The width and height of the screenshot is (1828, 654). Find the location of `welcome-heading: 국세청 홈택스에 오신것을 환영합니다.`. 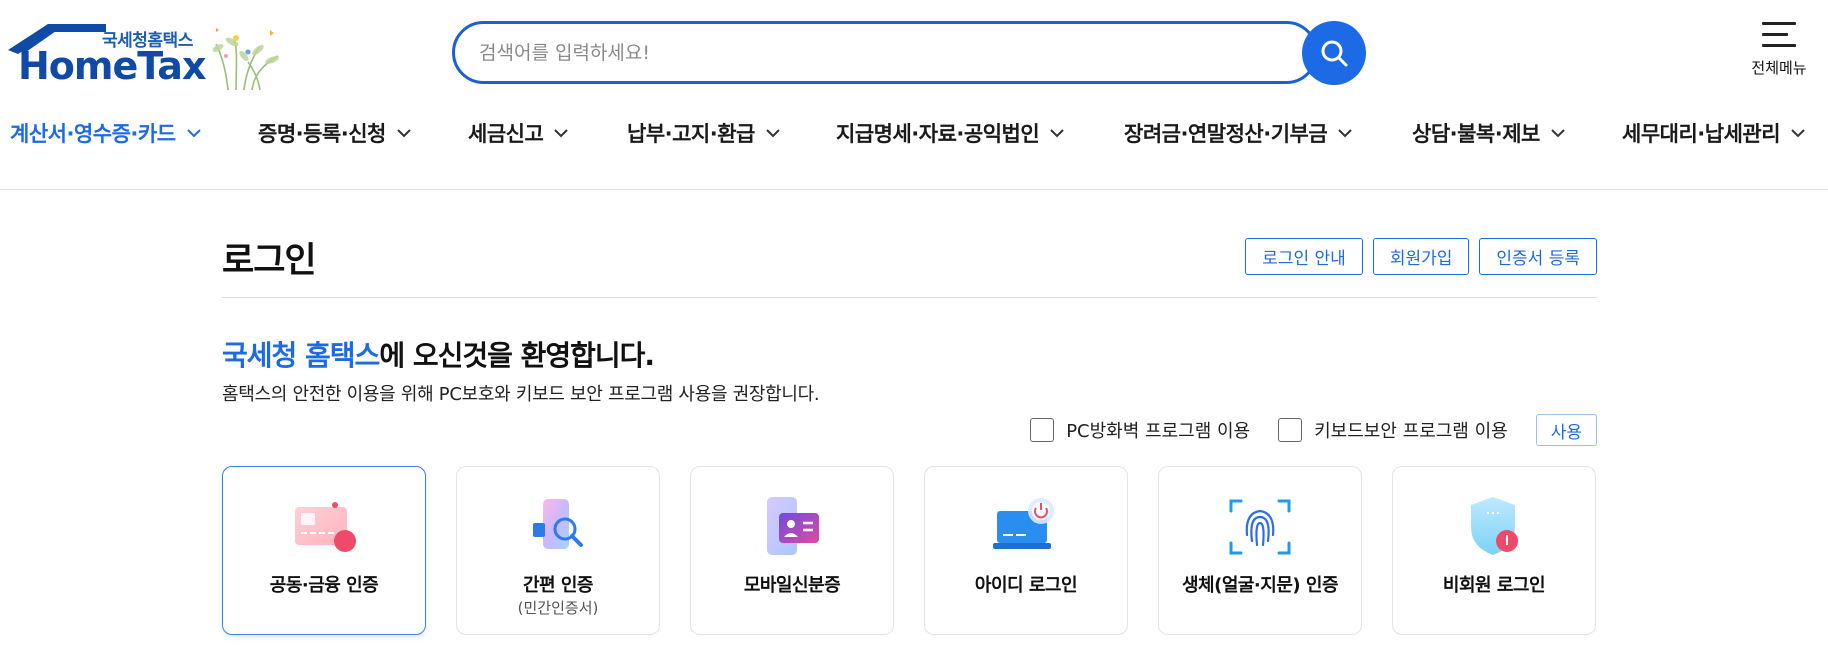

welcome-heading: 국세청 홈택스에 오신것을 환영합니다. is located at coordinates (438, 354).